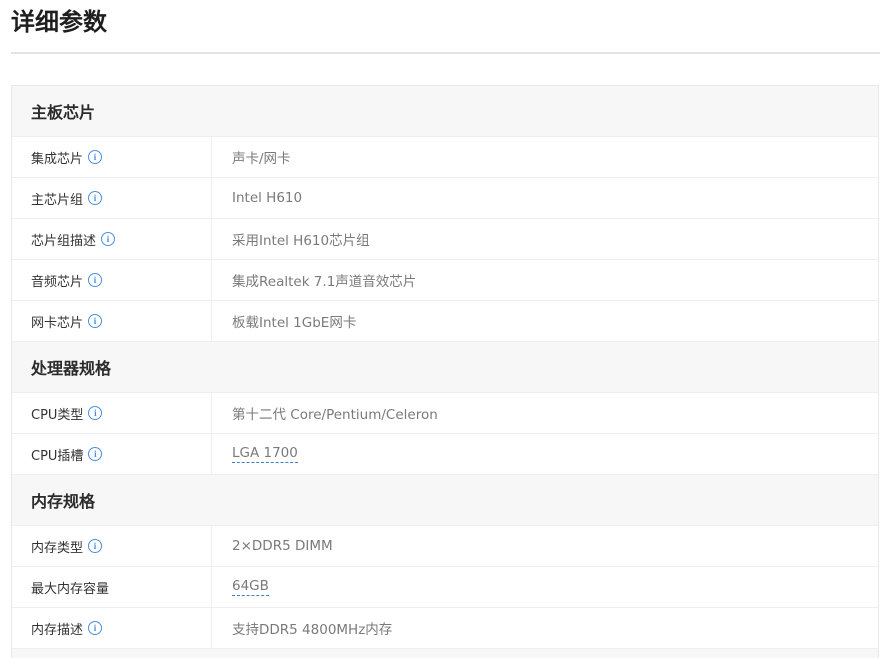 The width and height of the screenshot is (889, 658). Describe the element at coordinates (112, 157) in the screenshot. I see `spec-label: 集成芯片 i` at that location.